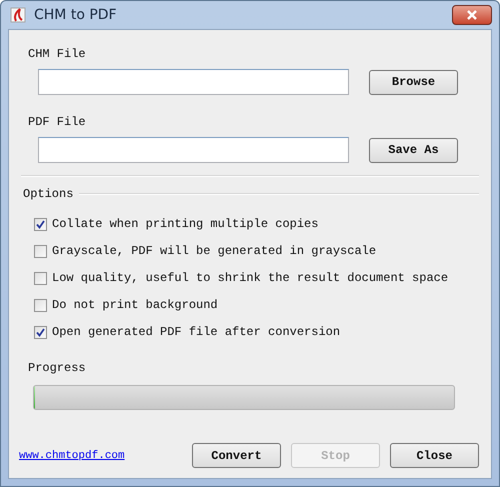 The image size is (500, 487). What do you see at coordinates (196, 332) in the screenshot?
I see `option-label: Open generated PDF file after conversion` at bounding box center [196, 332].